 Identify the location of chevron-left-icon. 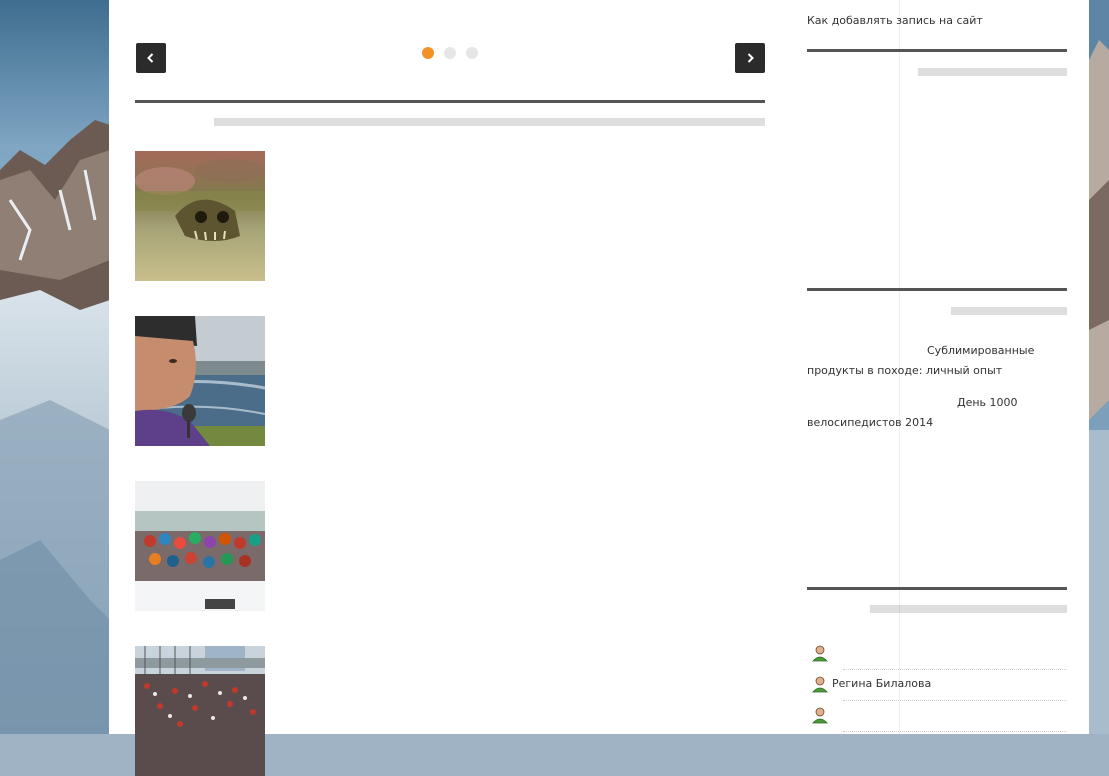
(150, 58).